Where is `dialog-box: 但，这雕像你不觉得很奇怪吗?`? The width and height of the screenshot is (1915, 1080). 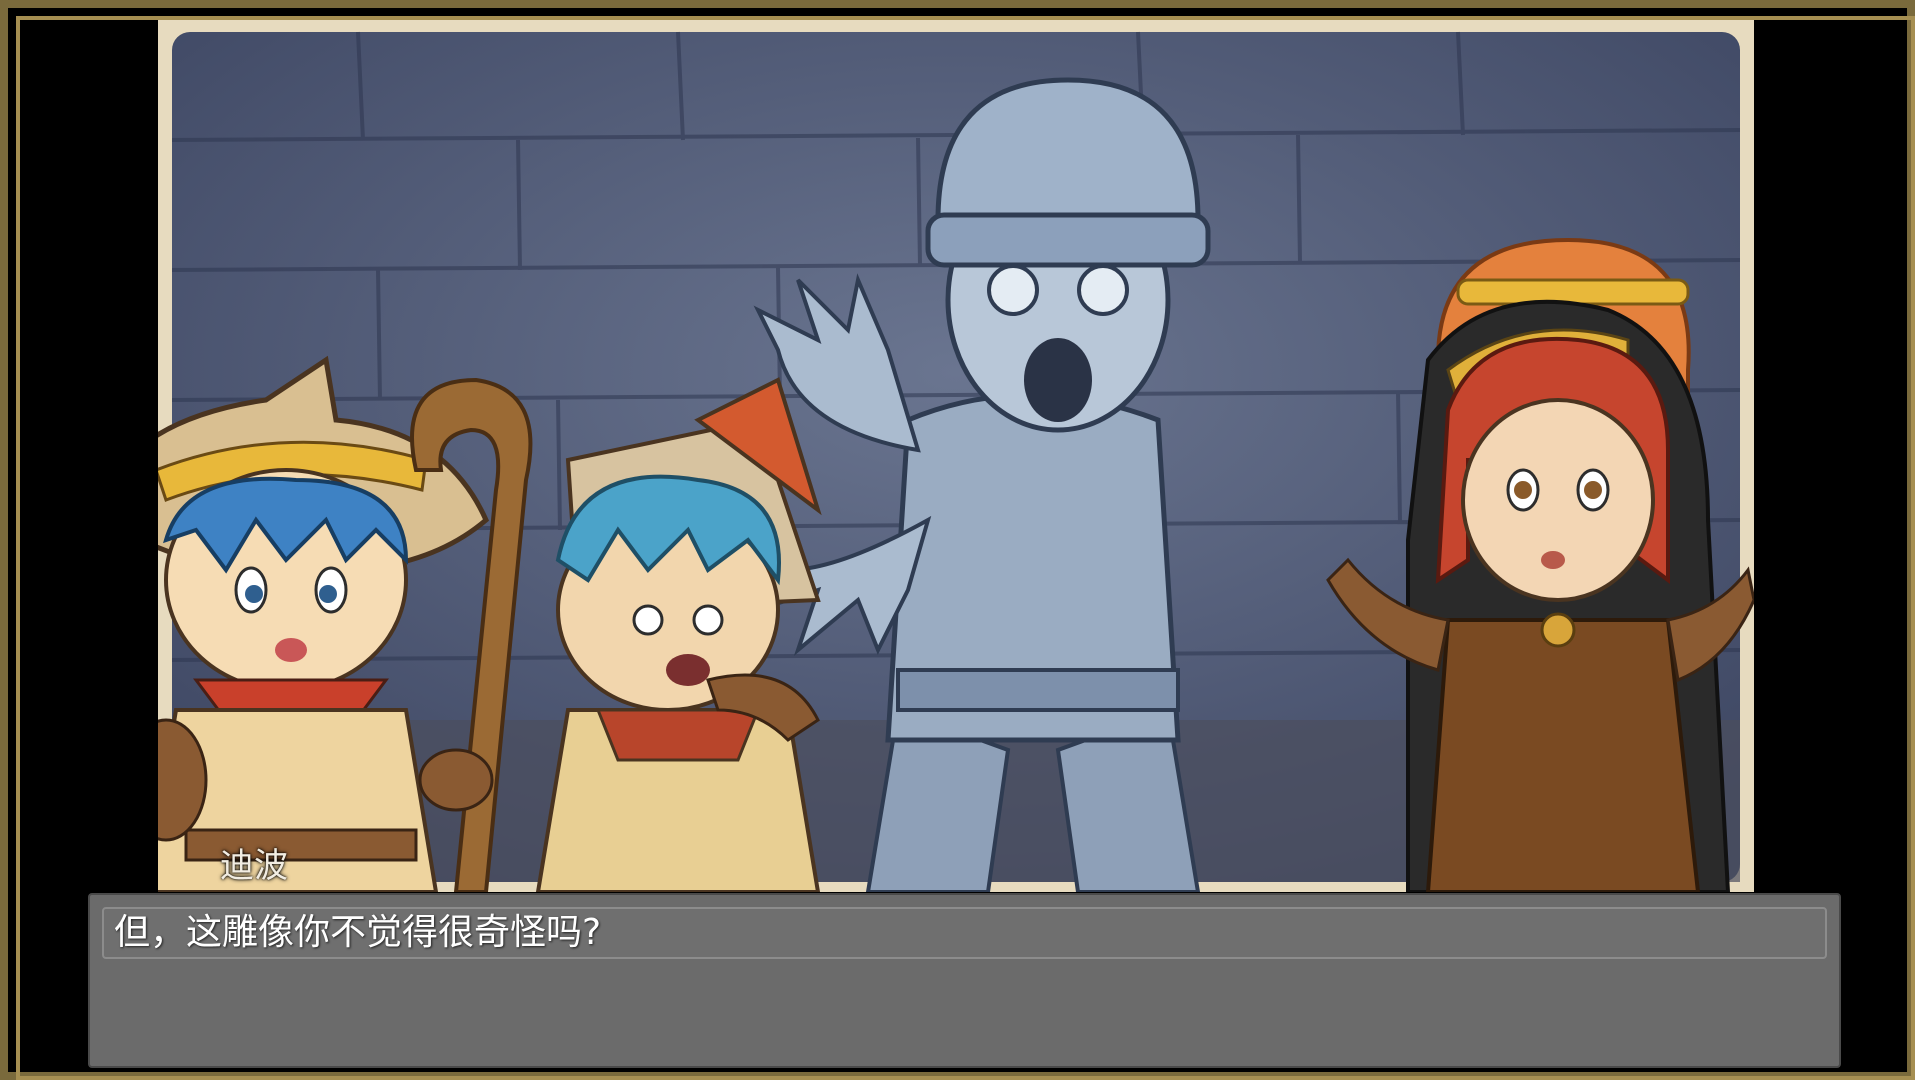 dialog-box: 但，这雕像你不觉得很奇怪吗? is located at coordinates (964, 980).